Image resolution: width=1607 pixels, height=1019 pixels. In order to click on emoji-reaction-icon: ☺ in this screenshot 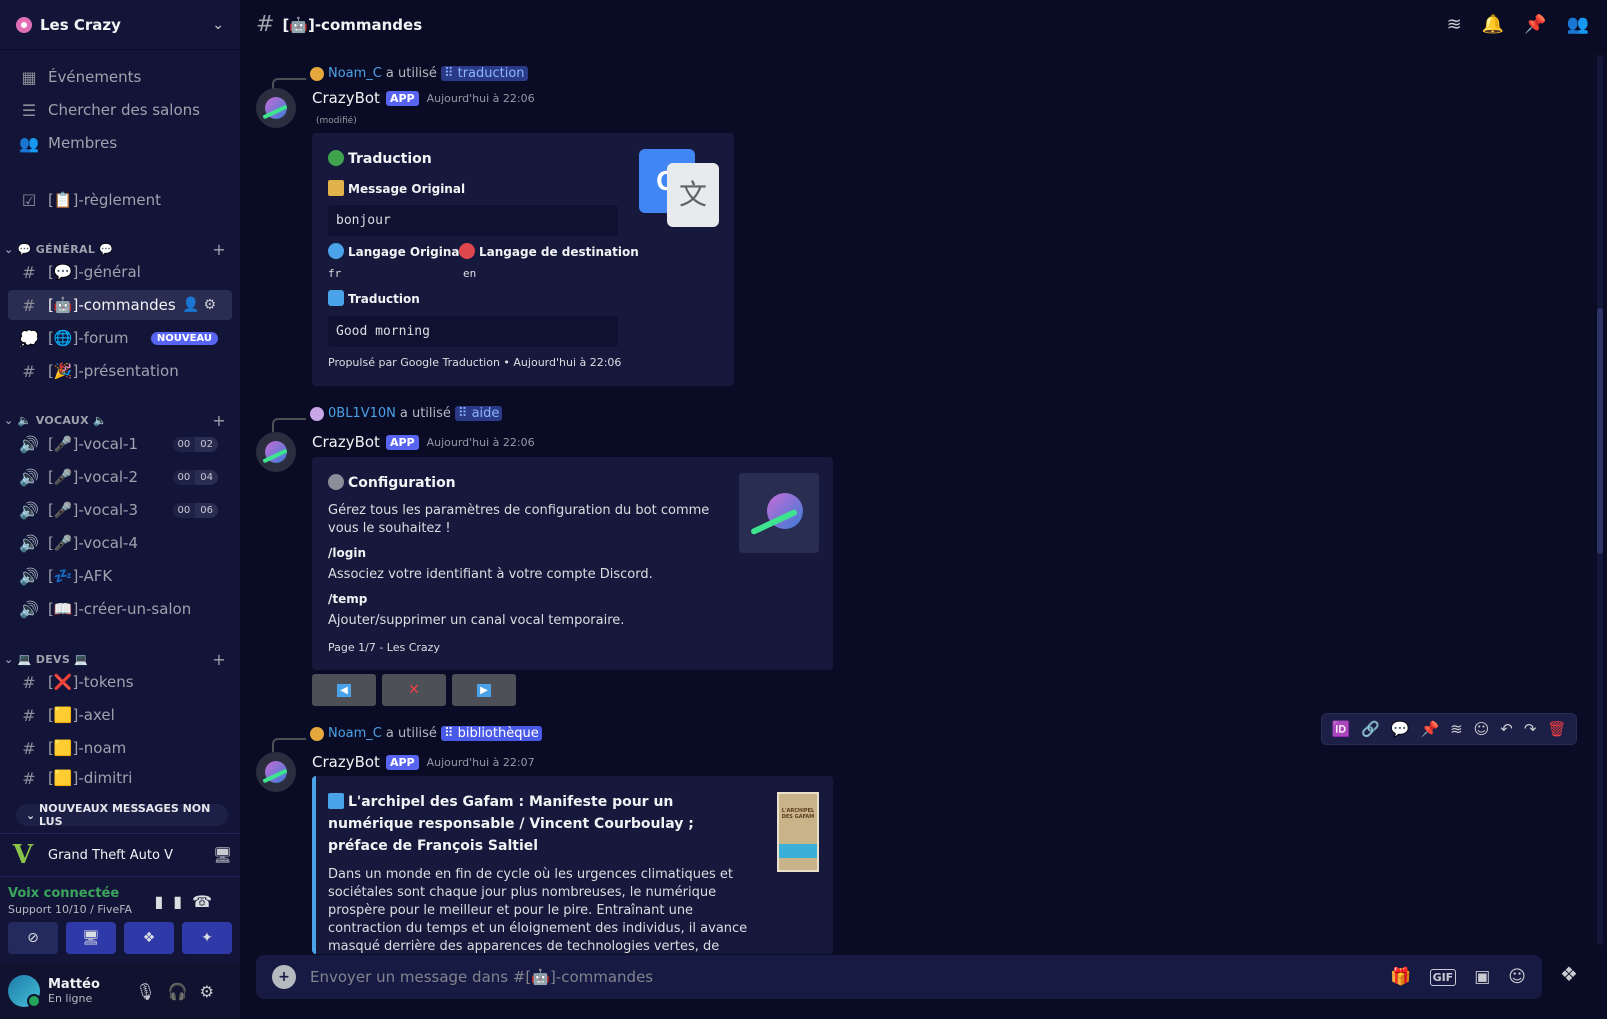, I will do `click(1482, 729)`.